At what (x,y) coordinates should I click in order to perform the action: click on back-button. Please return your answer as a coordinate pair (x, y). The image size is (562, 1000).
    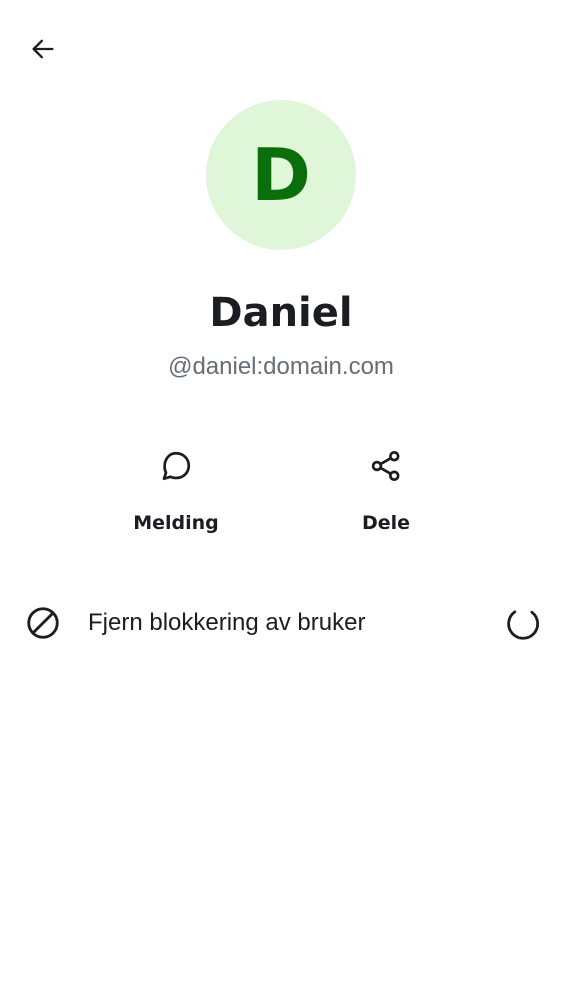
    Looking at the image, I should click on (43, 51).